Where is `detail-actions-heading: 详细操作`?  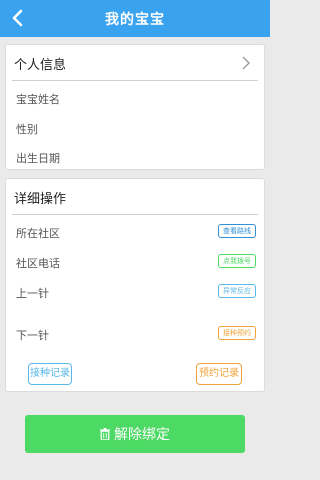
detail-actions-heading: 详细操作 is located at coordinates (40, 199).